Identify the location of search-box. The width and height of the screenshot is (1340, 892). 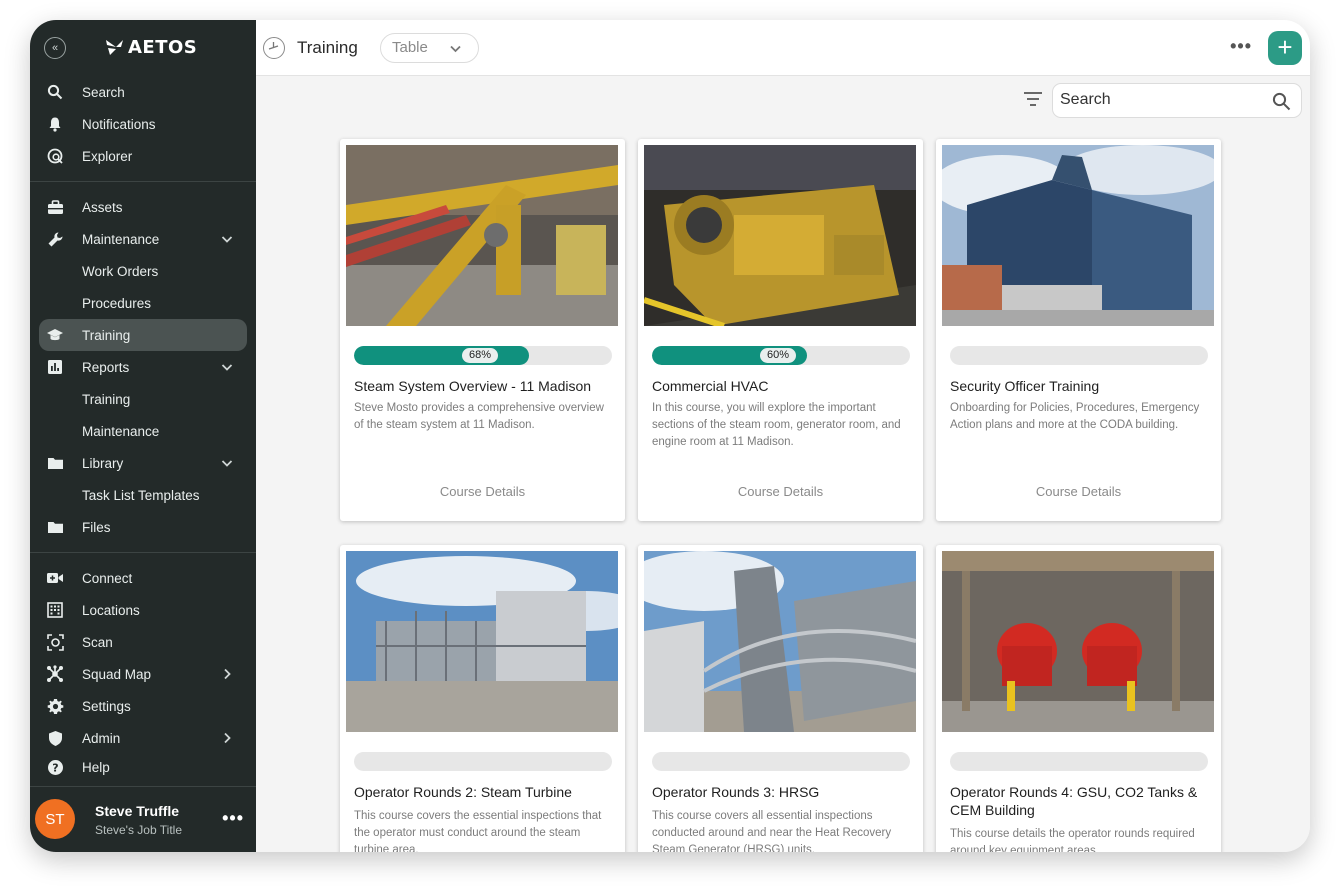
(1177, 100).